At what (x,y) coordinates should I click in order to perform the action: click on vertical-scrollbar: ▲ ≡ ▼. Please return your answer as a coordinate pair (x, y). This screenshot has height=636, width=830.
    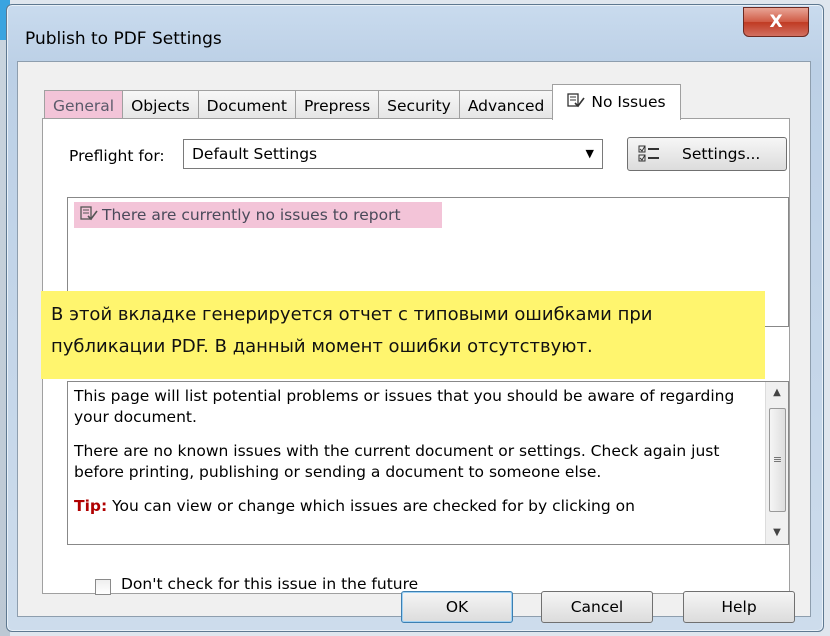
    Looking at the image, I should click on (776, 463).